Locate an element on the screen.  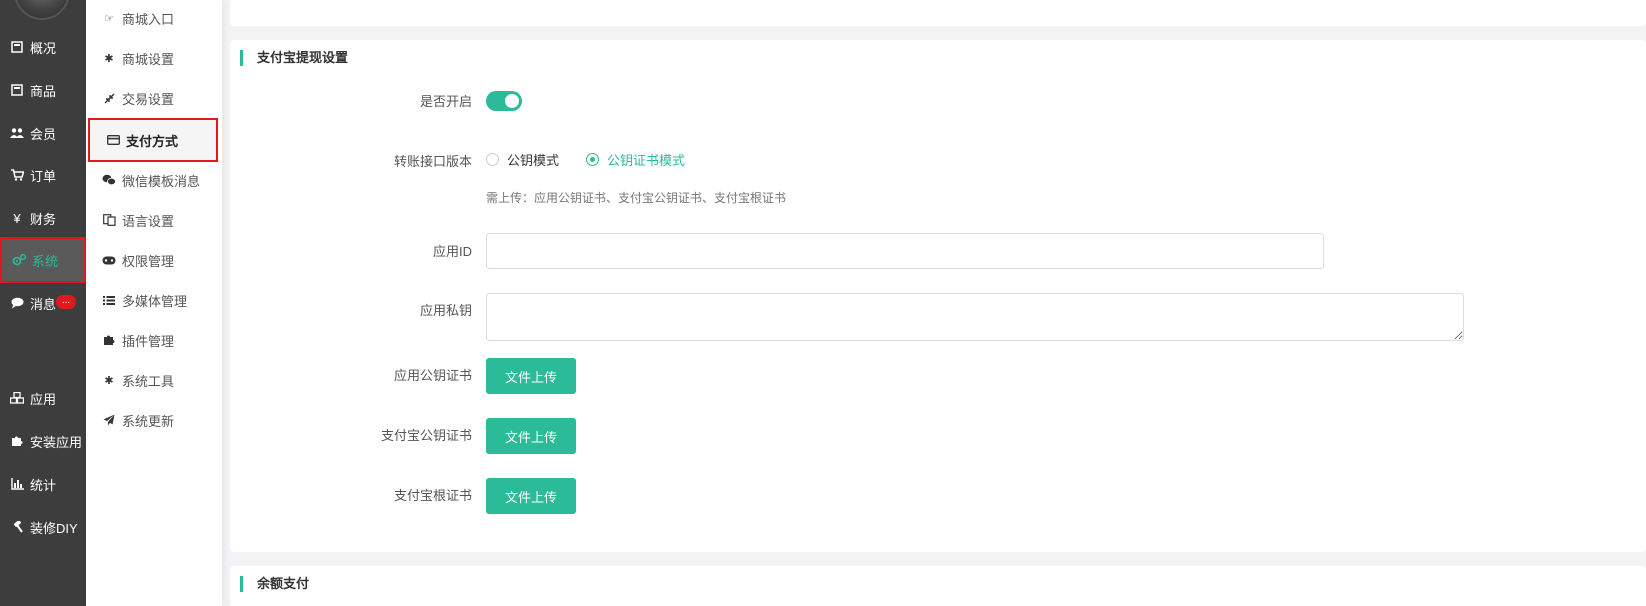
sub-item-system-tools: ✱ 系统工具 is located at coordinates (153, 380).